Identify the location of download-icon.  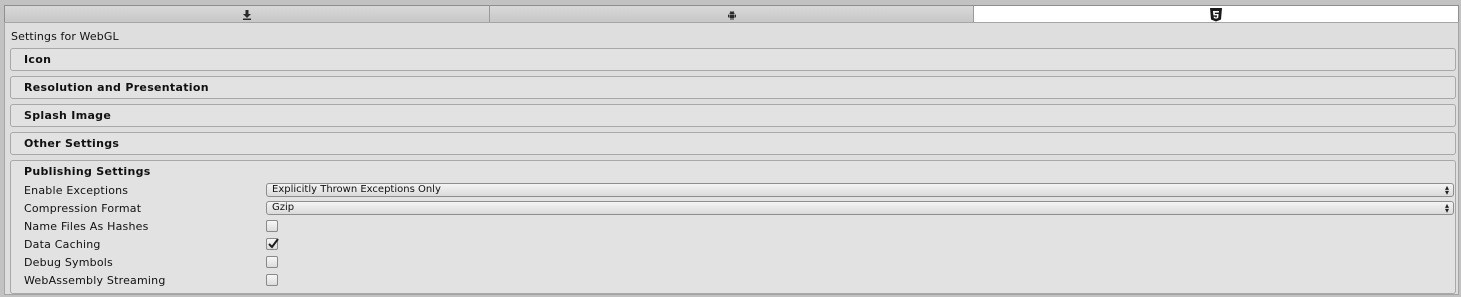
(247, 14).